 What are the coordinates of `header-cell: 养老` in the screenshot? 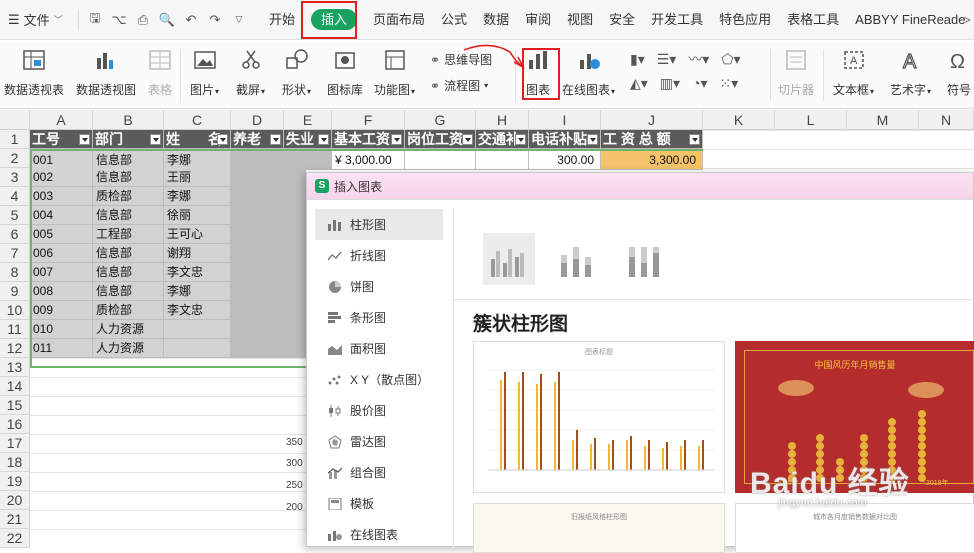 It's located at (257, 139).